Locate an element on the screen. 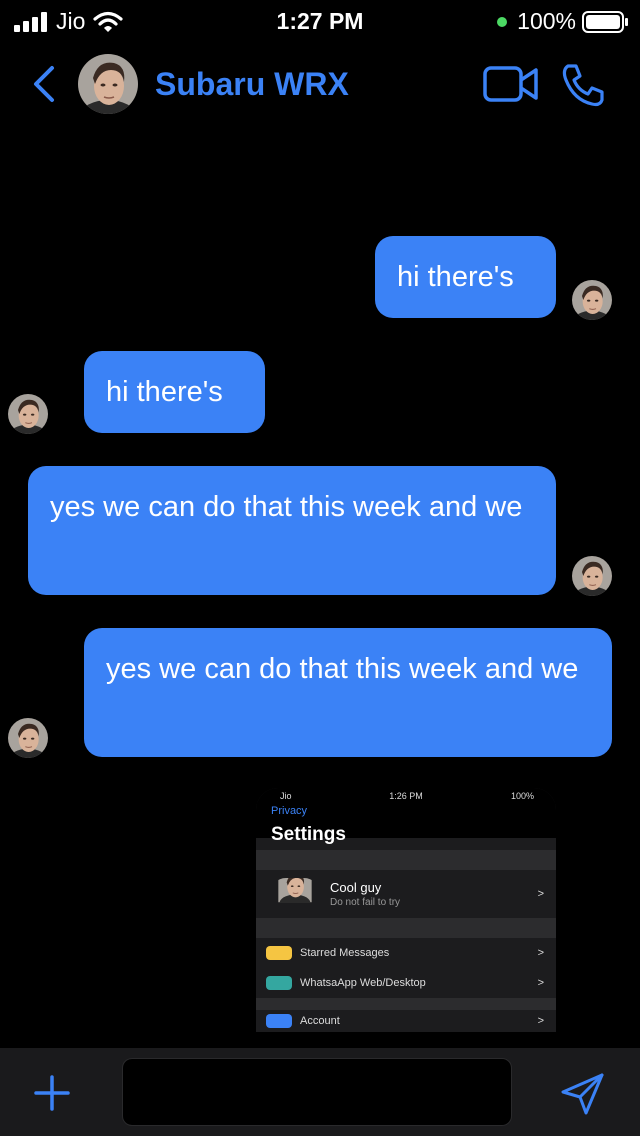 This screenshot has width=640, height=1136. battery-percent: 100% is located at coordinates (546, 21).